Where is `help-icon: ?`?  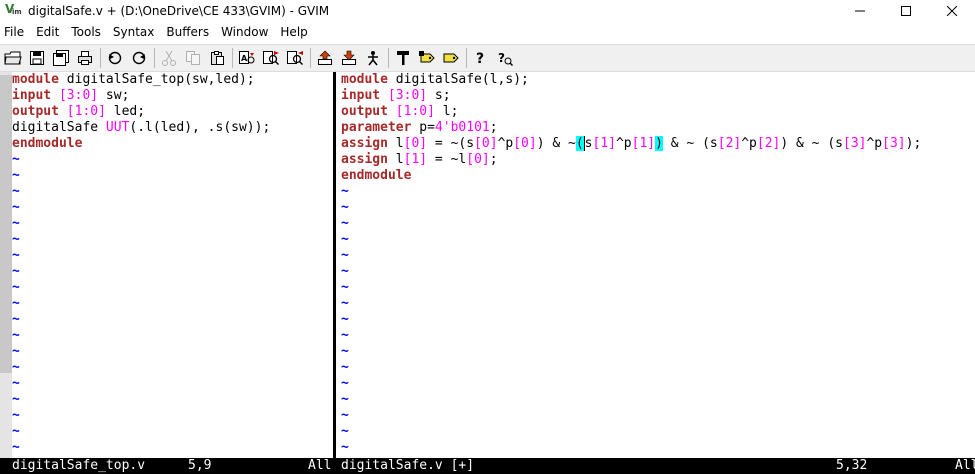 help-icon: ? is located at coordinates (481, 58).